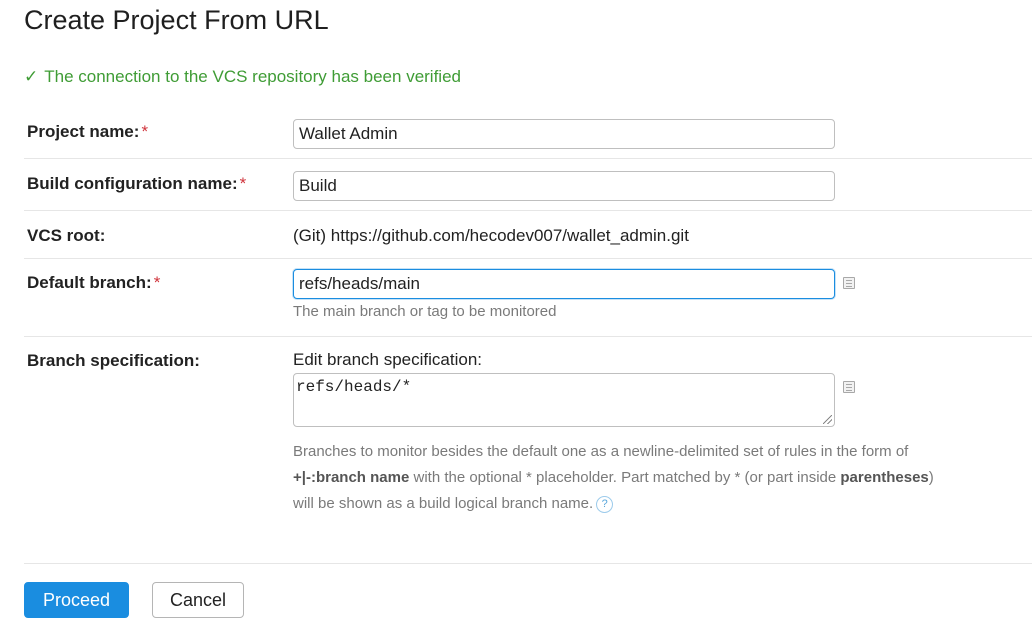 This screenshot has width=1032, height=631. Describe the element at coordinates (564, 400) in the screenshot. I see `branch-spec-textarea` at that location.